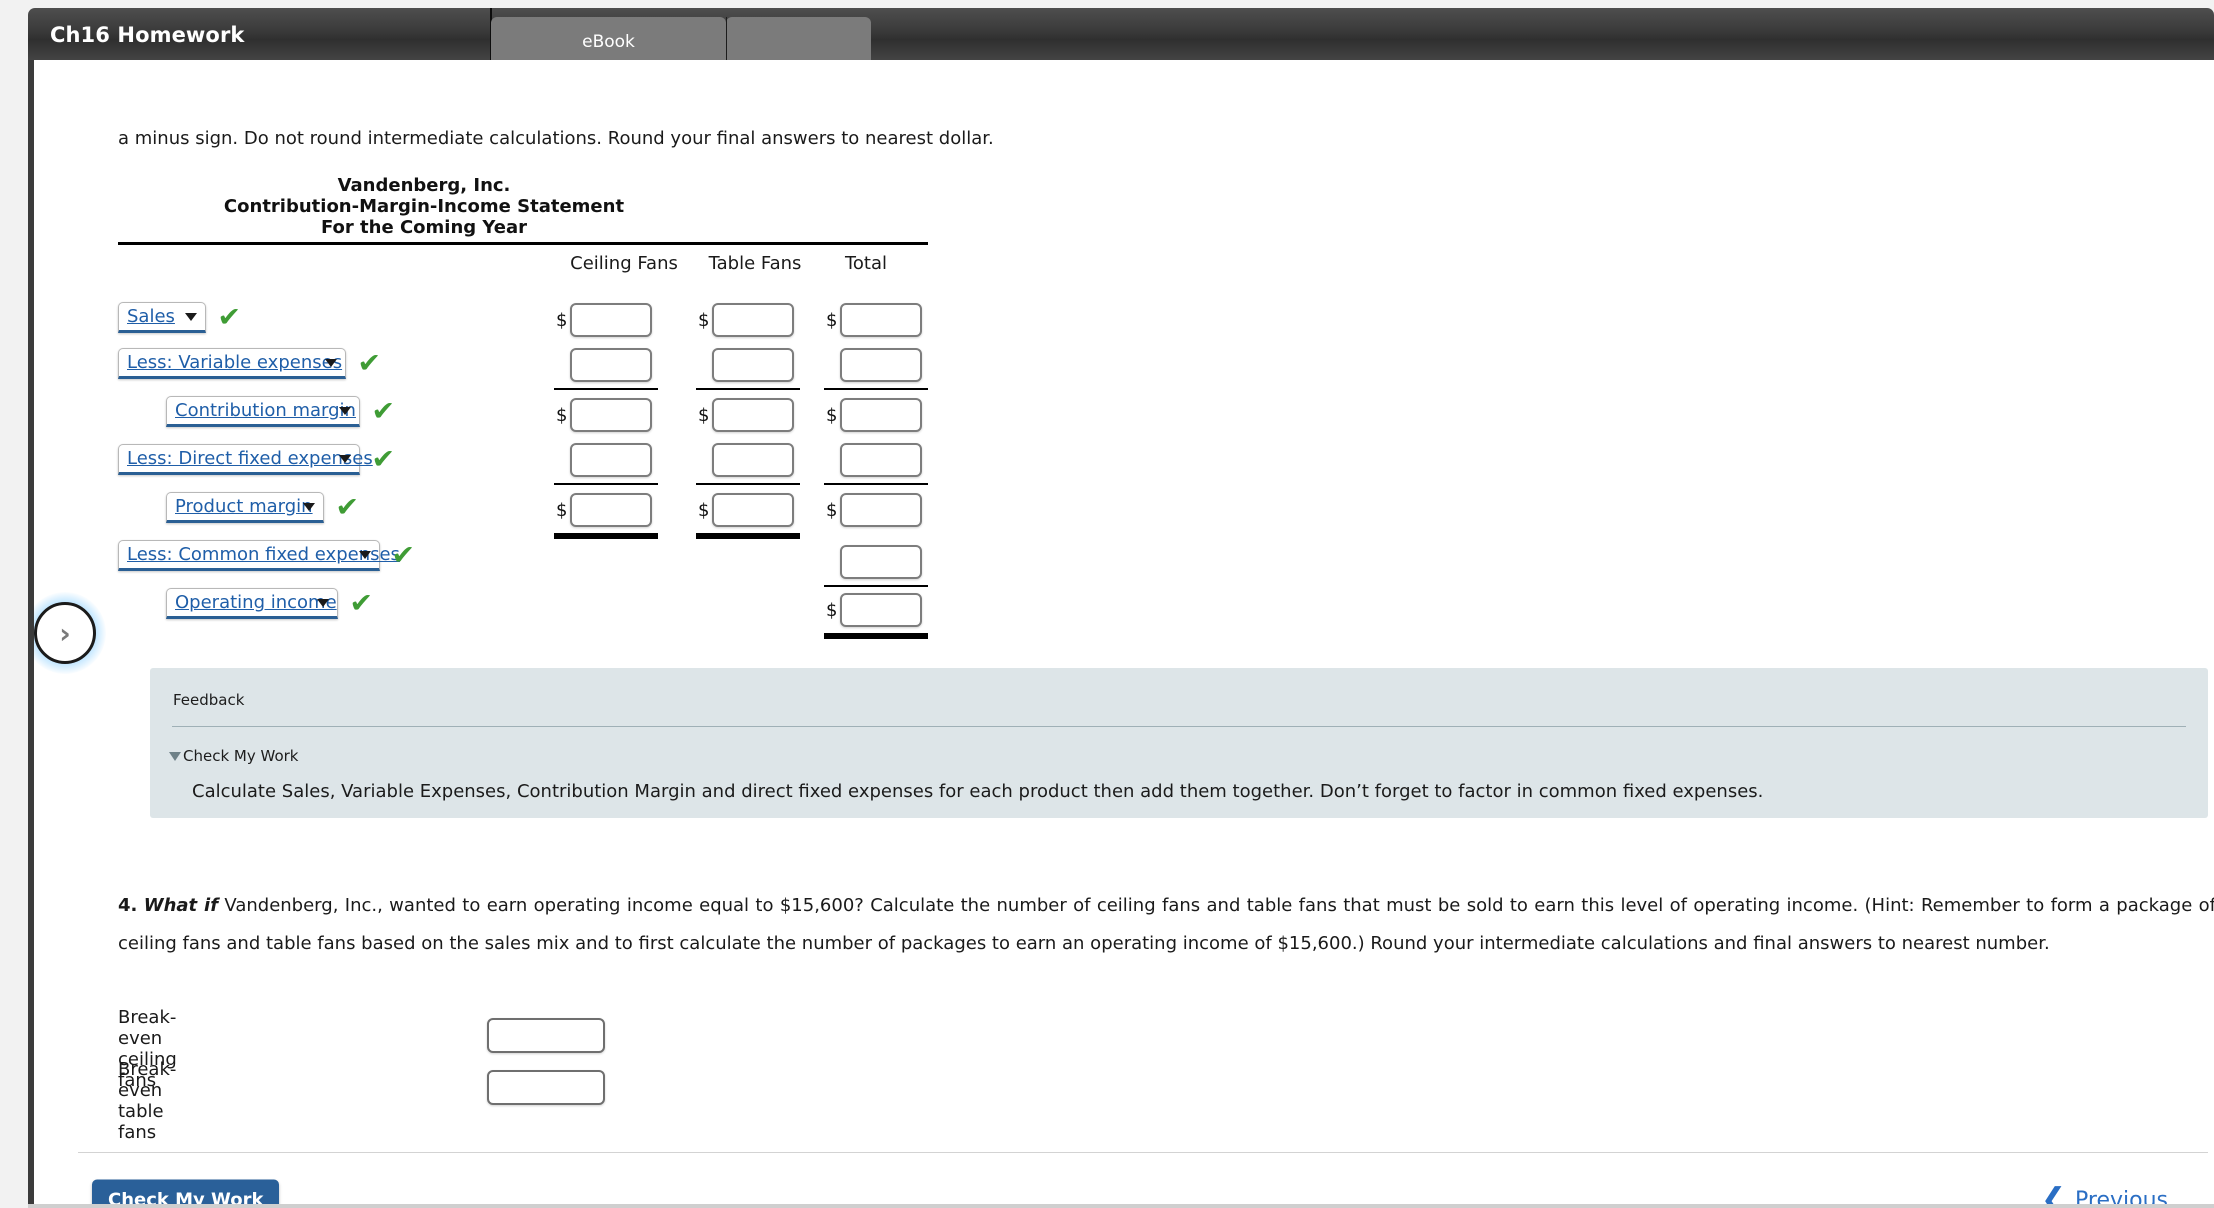 The height and width of the screenshot is (1208, 2214). I want to click on account-select-6: Operating income, so click(252, 603).